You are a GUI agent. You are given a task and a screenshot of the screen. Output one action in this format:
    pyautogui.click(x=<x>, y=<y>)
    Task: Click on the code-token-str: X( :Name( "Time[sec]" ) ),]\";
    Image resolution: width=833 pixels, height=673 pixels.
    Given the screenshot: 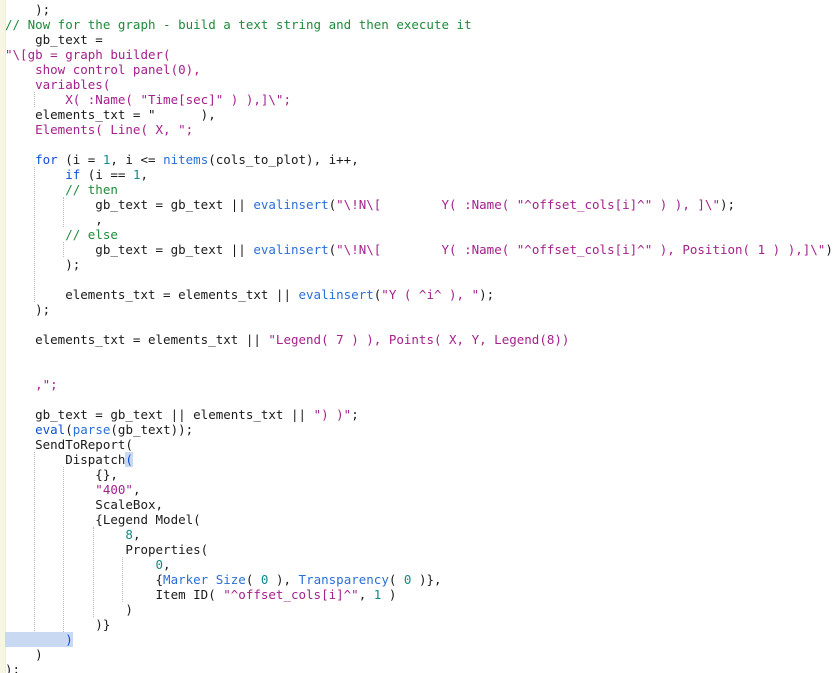 What is the action you would take?
    pyautogui.click(x=148, y=99)
    